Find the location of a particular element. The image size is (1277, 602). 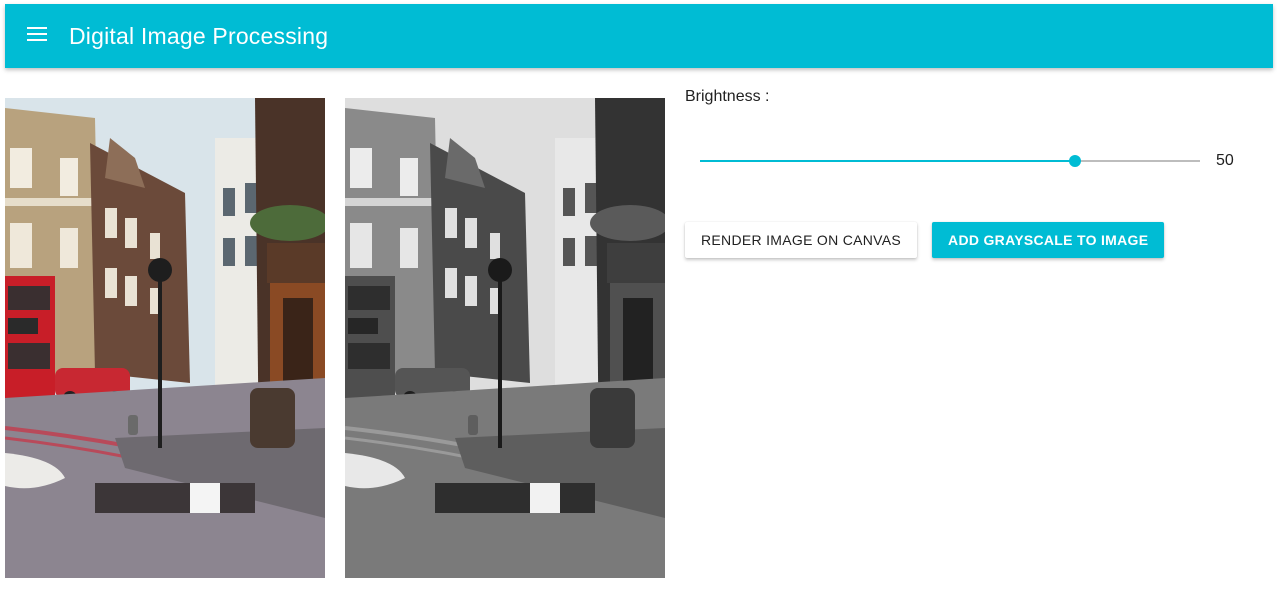

render-image-button: Render image on canvas is located at coordinates (801, 240).